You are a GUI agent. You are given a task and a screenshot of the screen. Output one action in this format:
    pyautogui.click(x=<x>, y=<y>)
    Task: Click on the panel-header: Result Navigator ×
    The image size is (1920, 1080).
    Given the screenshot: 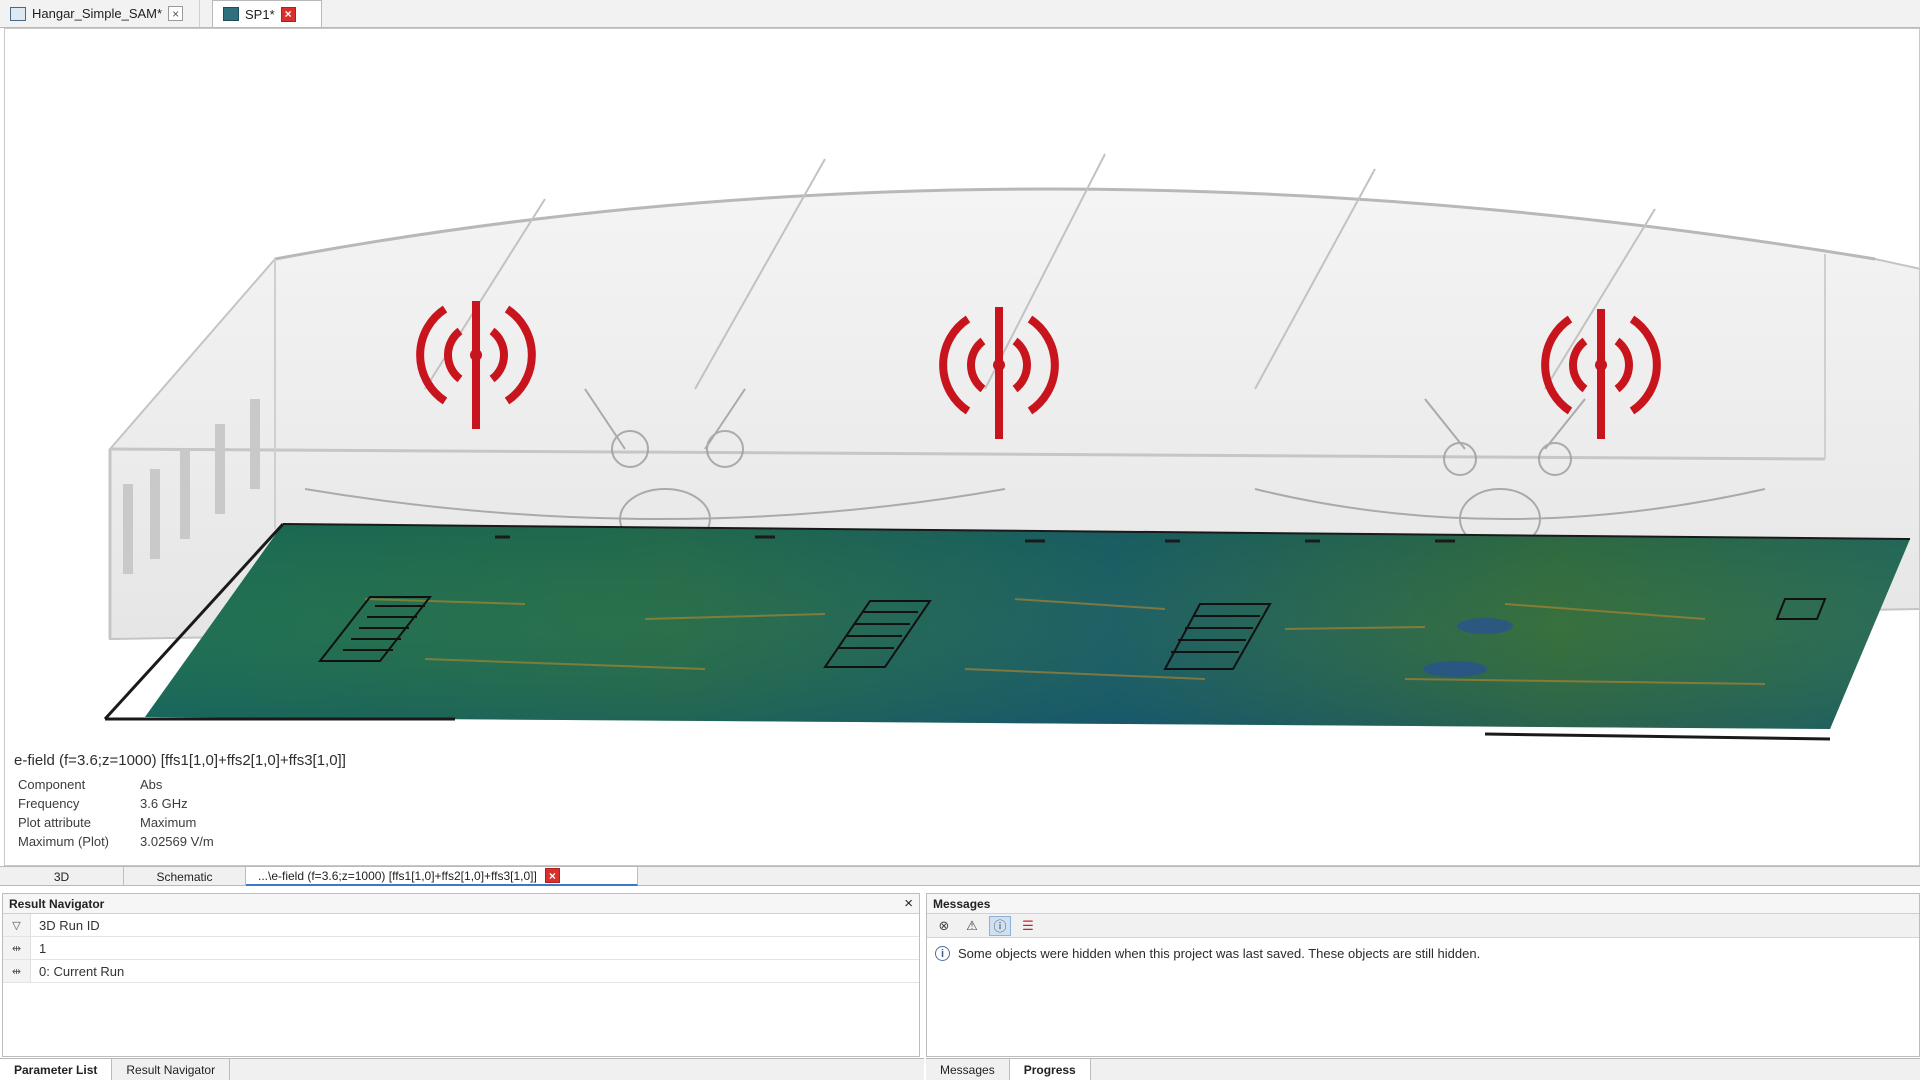 What is the action you would take?
    pyautogui.click(x=461, y=904)
    